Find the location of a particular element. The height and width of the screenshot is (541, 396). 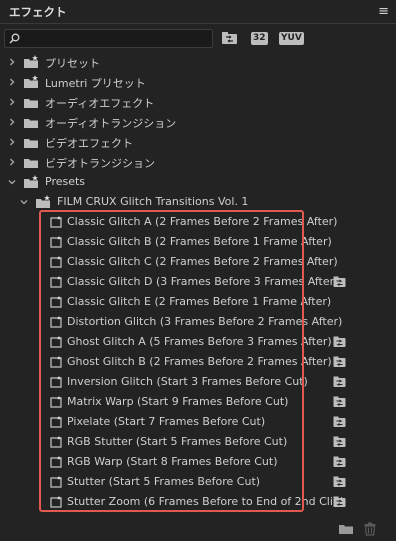

yuv-filter-button: YUV is located at coordinates (291, 38).